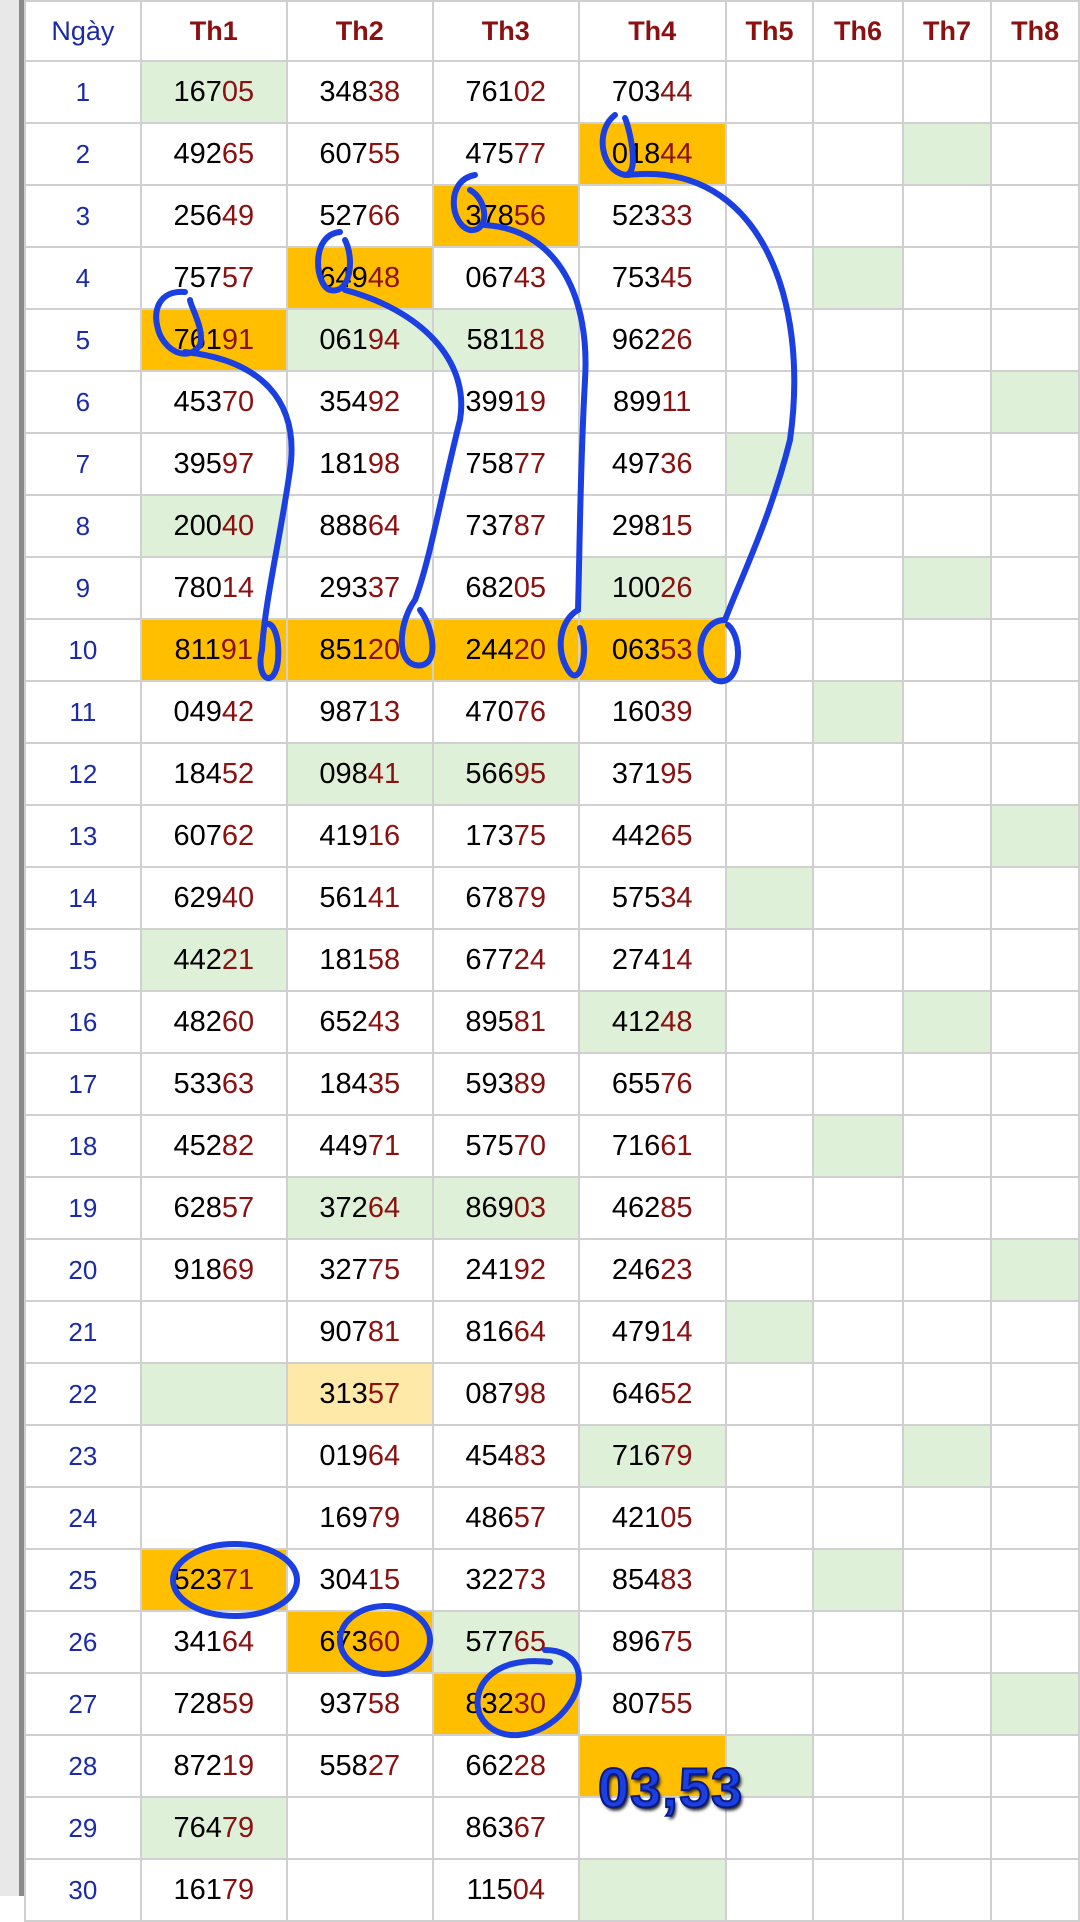 Image resolution: width=1080 pixels, height=1922 pixels. What do you see at coordinates (343, 897) in the screenshot?
I see `result-prefix: 561` at bounding box center [343, 897].